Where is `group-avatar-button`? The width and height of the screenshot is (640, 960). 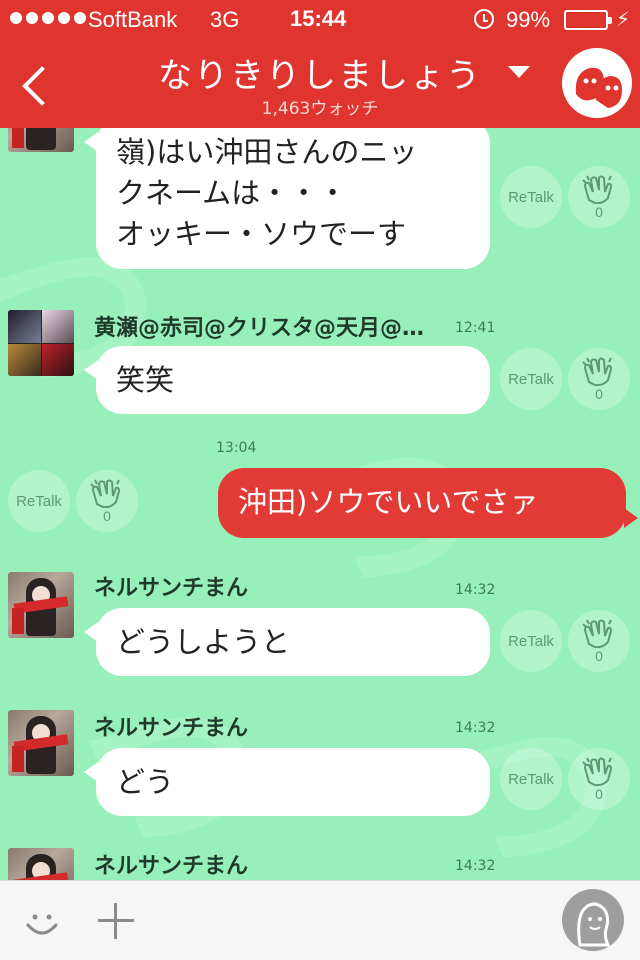
group-avatar-button is located at coordinates (597, 83).